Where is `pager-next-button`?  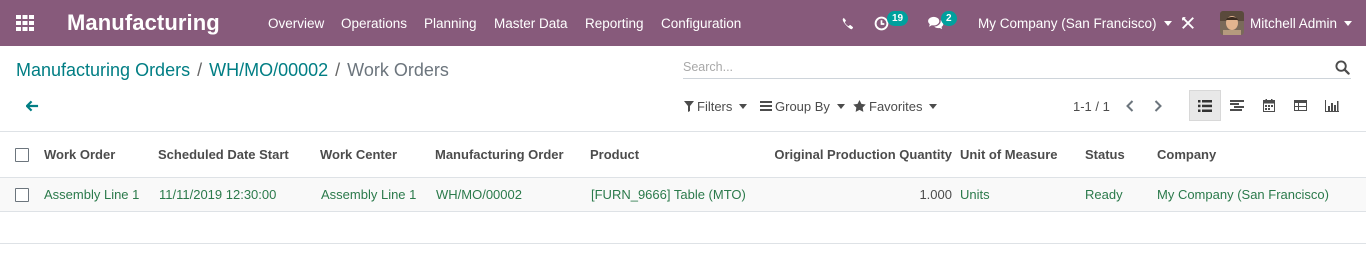
pager-next-button is located at coordinates (1158, 106).